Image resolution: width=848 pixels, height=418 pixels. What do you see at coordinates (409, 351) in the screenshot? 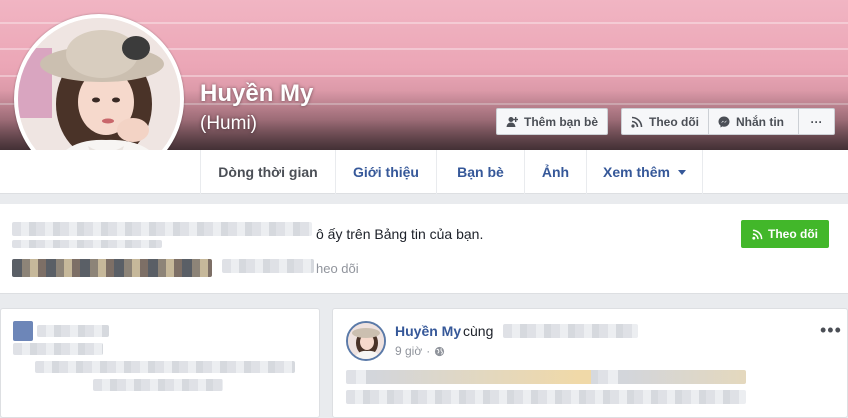
I see `post-time-label: 9 giờ` at bounding box center [409, 351].